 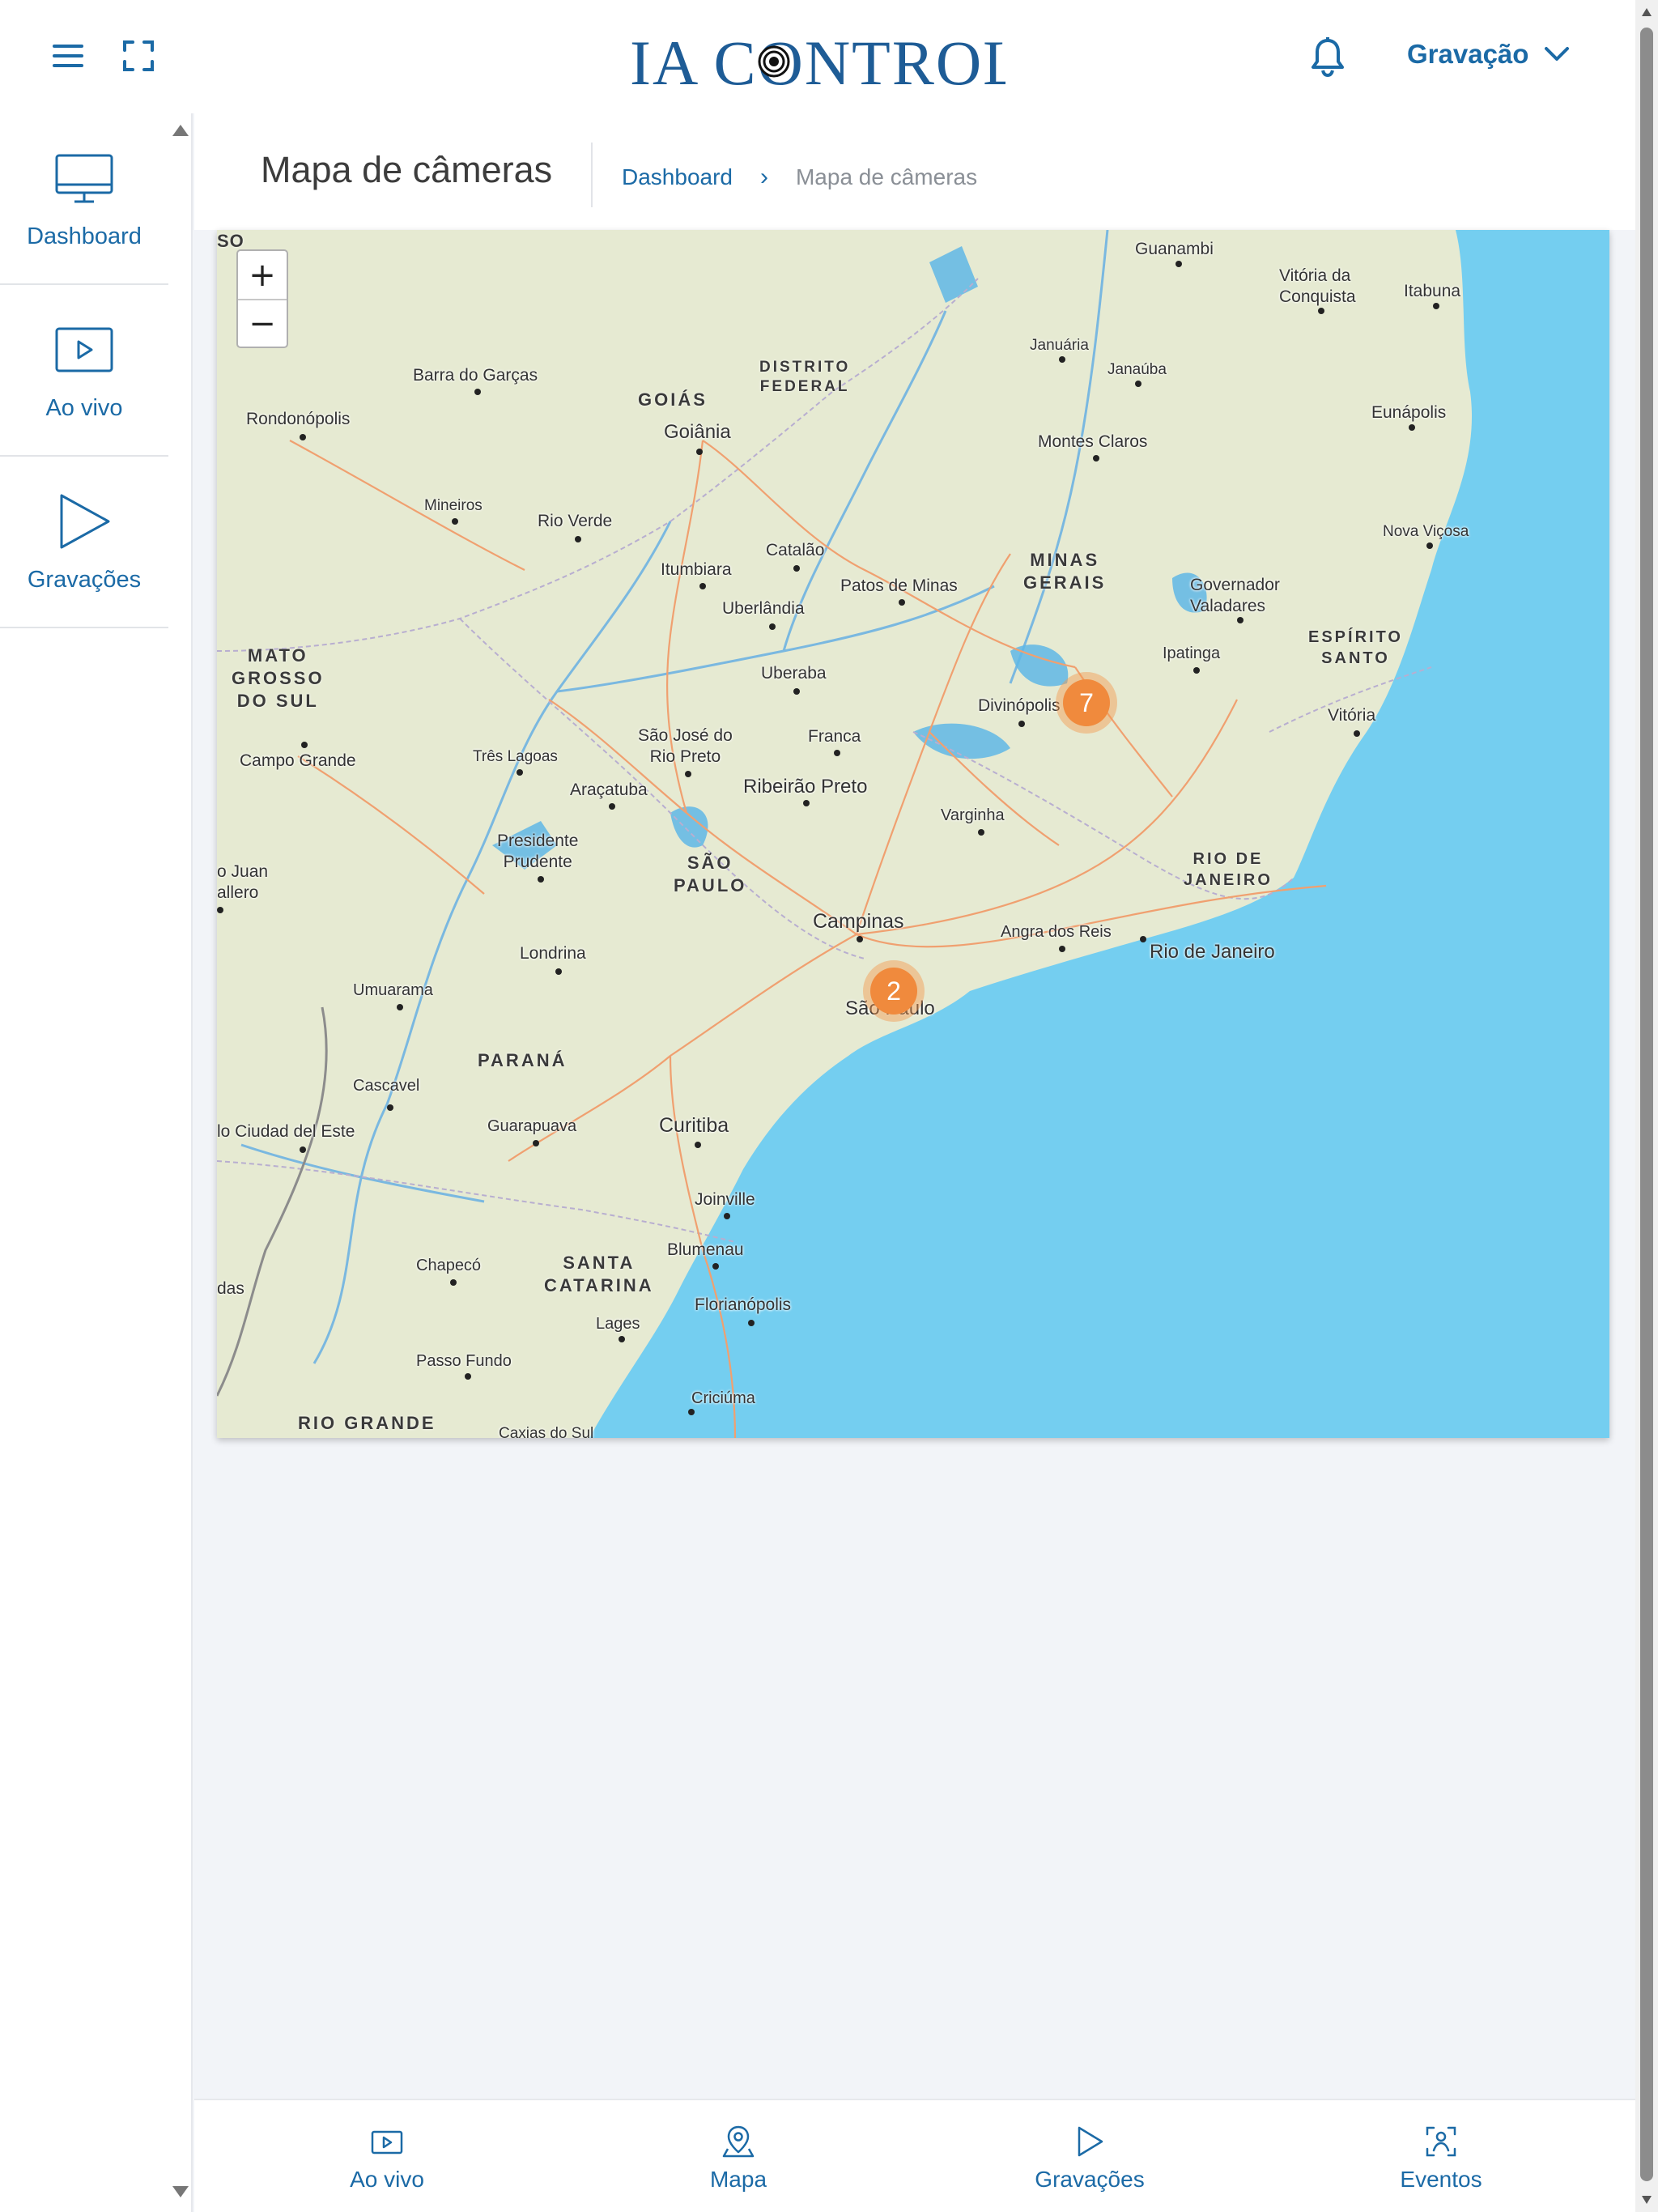 What do you see at coordinates (1019, 706) in the screenshot?
I see `map-place-label: Divinópolis` at bounding box center [1019, 706].